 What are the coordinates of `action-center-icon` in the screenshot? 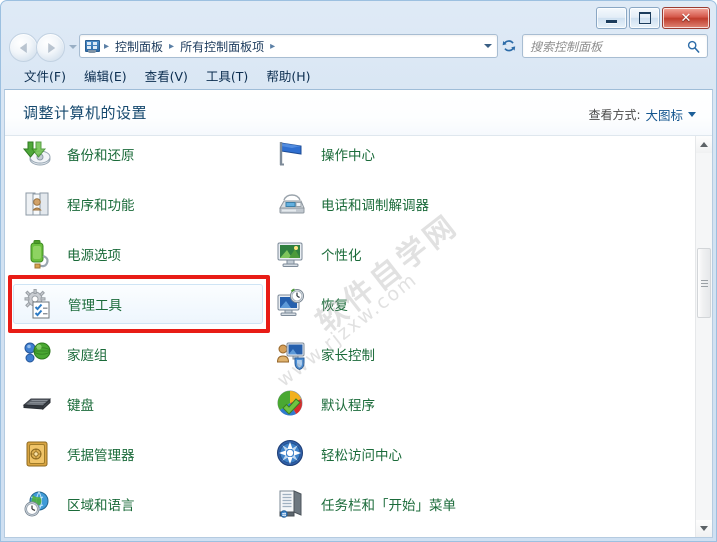 It's located at (291, 154).